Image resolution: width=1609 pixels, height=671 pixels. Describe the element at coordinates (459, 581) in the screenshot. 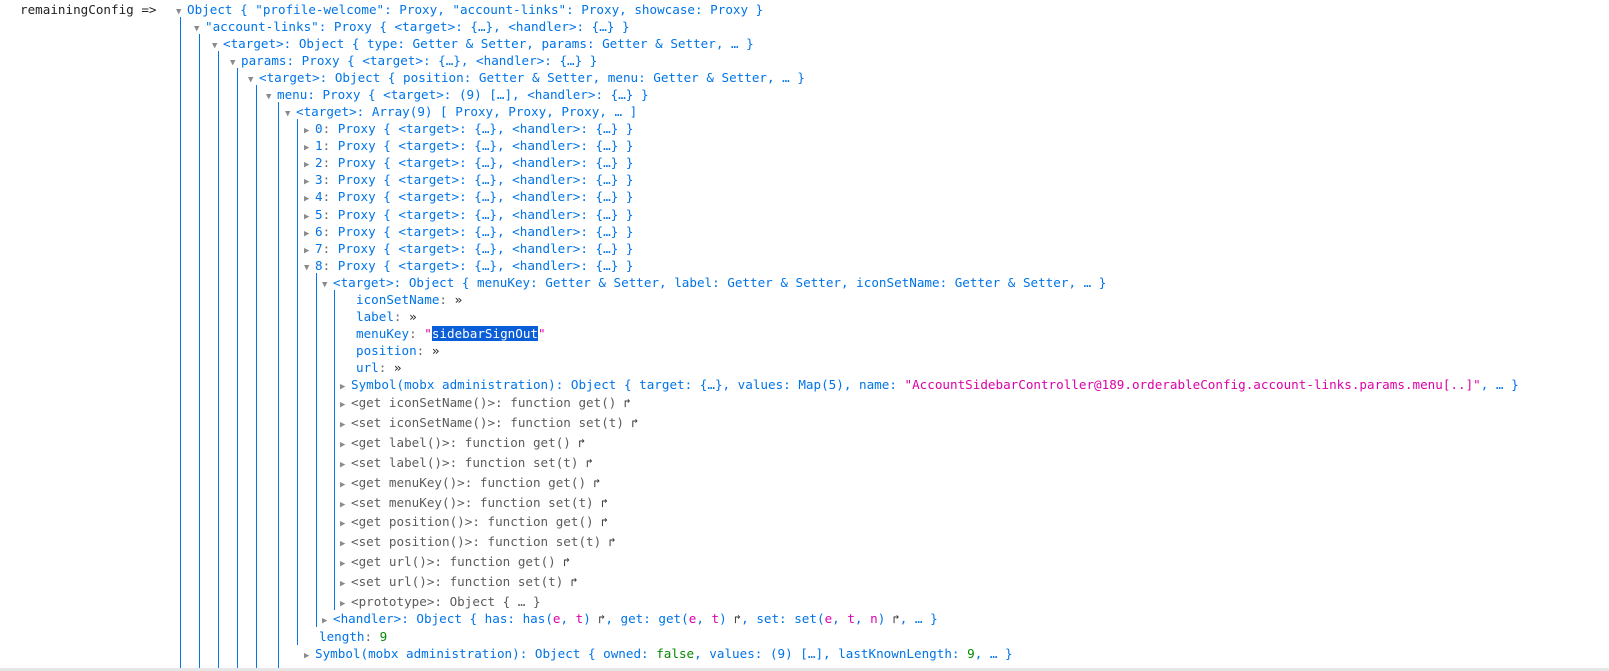

I see `accessor-row: ▶ <set url()>: function set(t) ↱` at that location.